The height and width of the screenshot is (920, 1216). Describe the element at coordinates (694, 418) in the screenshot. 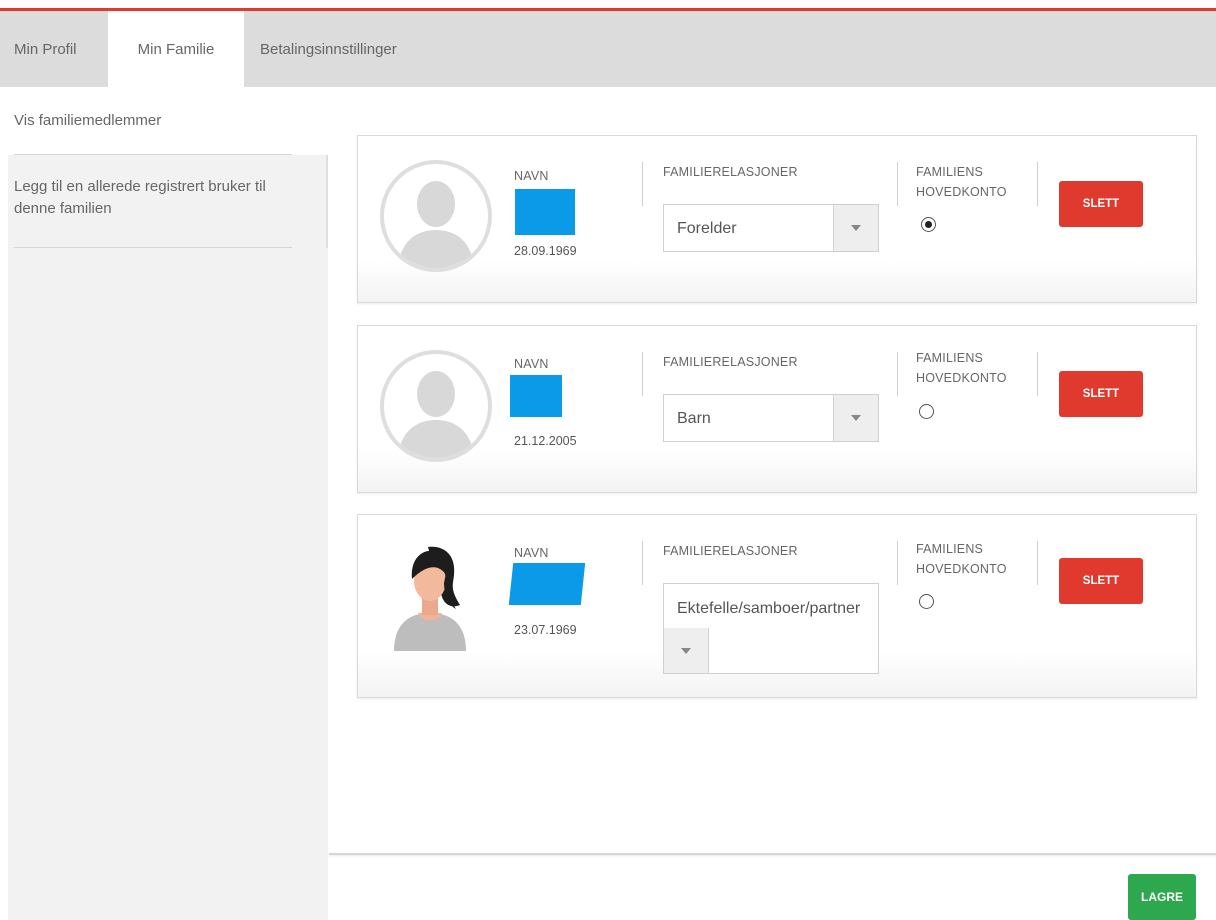

I see `relation-value: Barn` at that location.